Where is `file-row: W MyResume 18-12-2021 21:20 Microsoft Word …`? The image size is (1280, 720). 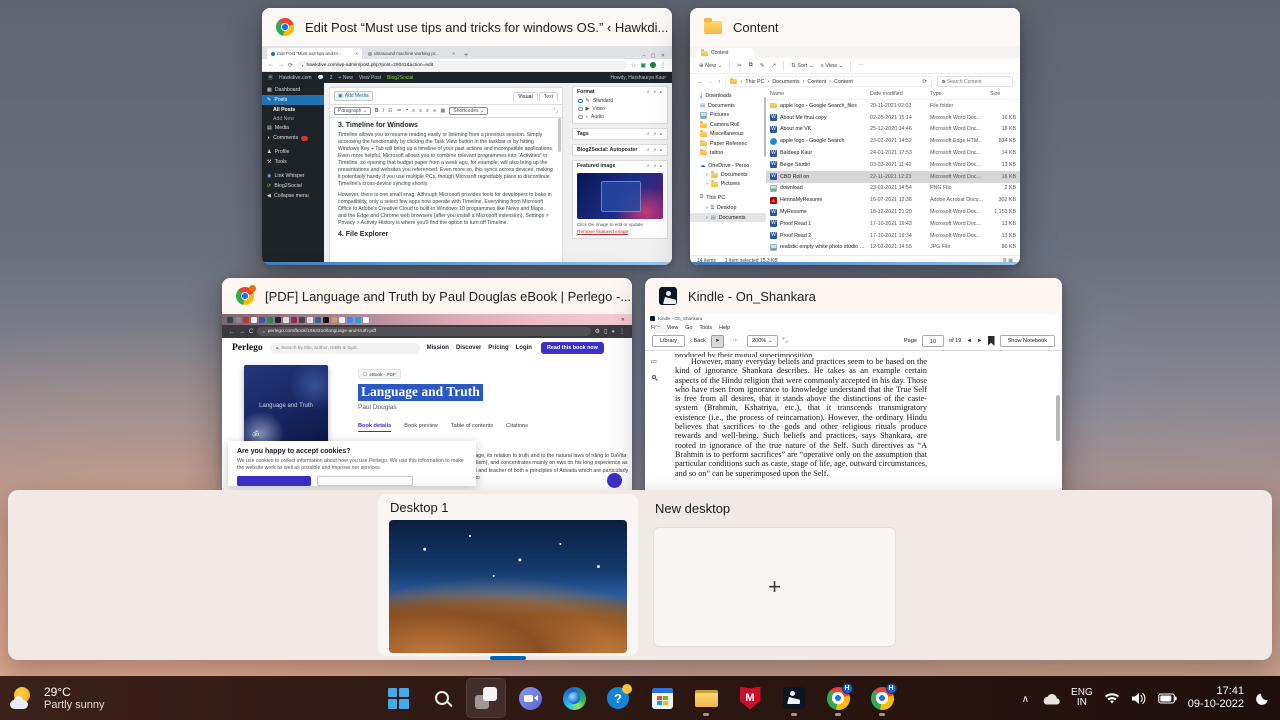 file-row: W MyResume 18-12-2021 21:20 Microsoft Word … is located at coordinates (893, 212).